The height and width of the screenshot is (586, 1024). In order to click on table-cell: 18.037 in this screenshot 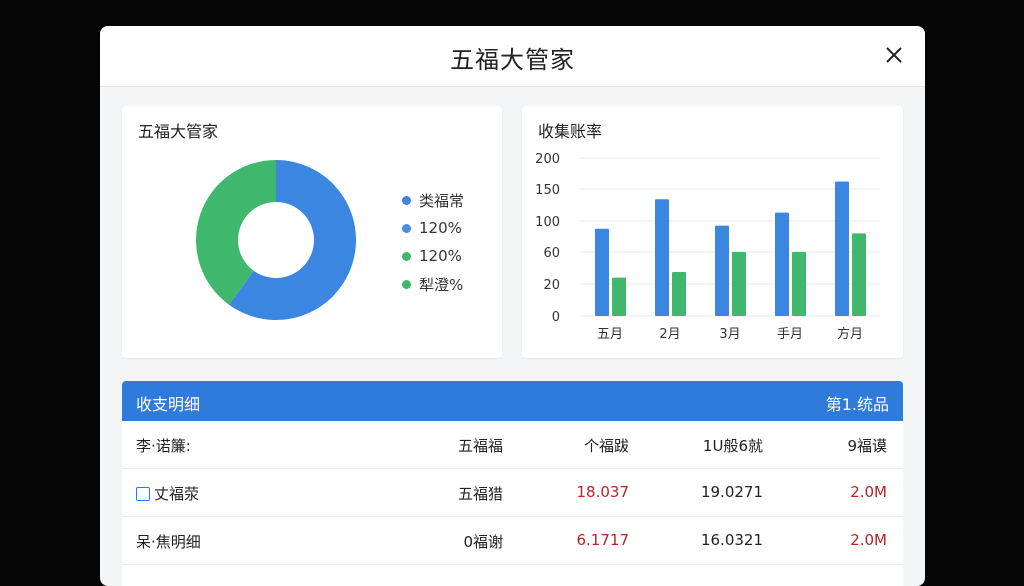, I will do `click(603, 492)`.